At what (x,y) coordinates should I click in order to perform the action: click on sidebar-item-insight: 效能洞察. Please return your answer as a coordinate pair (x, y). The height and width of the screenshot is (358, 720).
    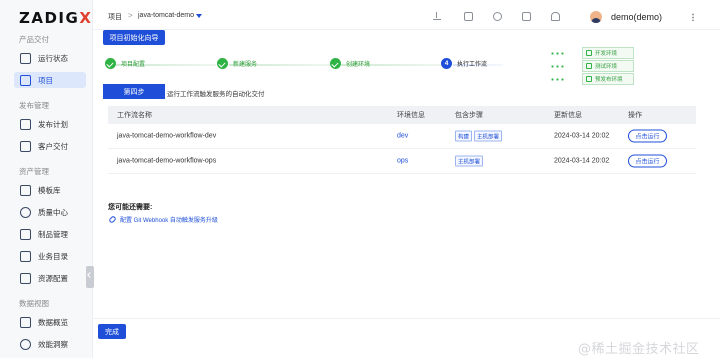
    Looking at the image, I should click on (50, 344).